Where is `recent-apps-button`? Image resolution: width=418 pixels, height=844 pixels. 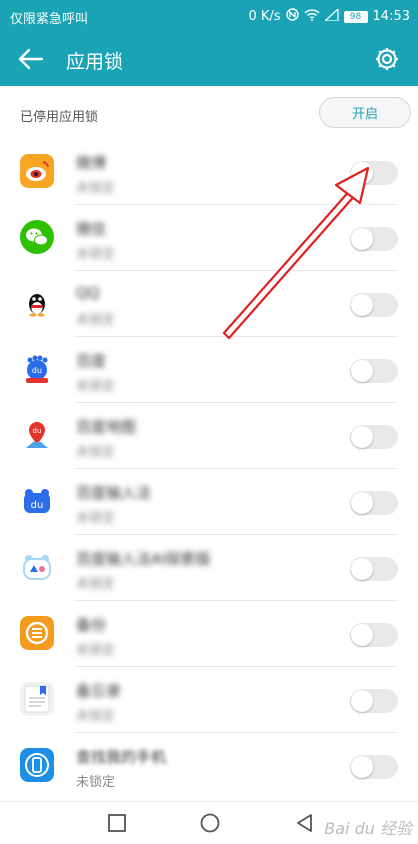 recent-apps-button is located at coordinates (117, 823).